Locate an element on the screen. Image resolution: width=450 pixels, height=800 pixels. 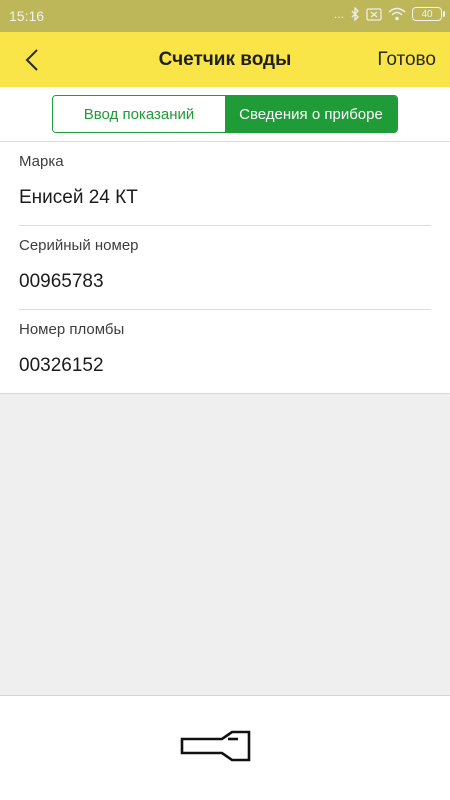
tab-readings-input: Ввод показаний is located at coordinates (139, 114).